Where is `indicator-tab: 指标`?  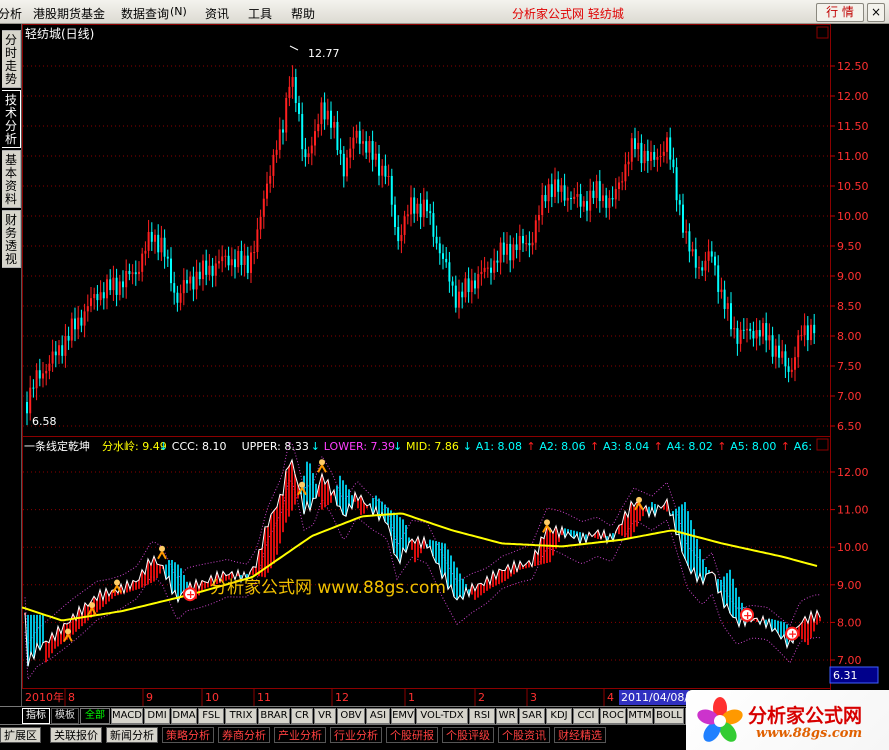
indicator-tab: 指标 is located at coordinates (36, 716).